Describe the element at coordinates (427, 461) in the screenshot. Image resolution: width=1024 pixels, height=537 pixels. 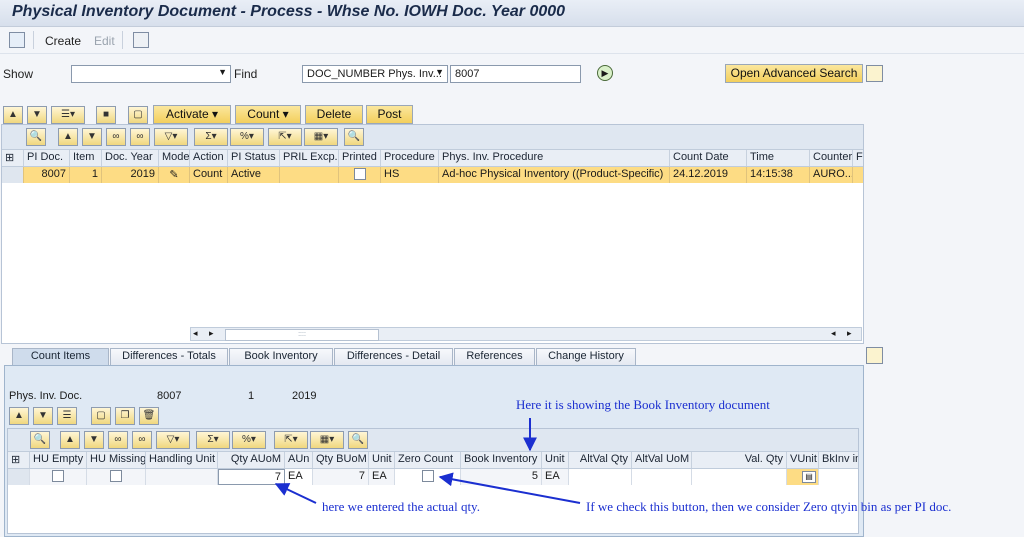
I see `annotation-arrows` at that location.